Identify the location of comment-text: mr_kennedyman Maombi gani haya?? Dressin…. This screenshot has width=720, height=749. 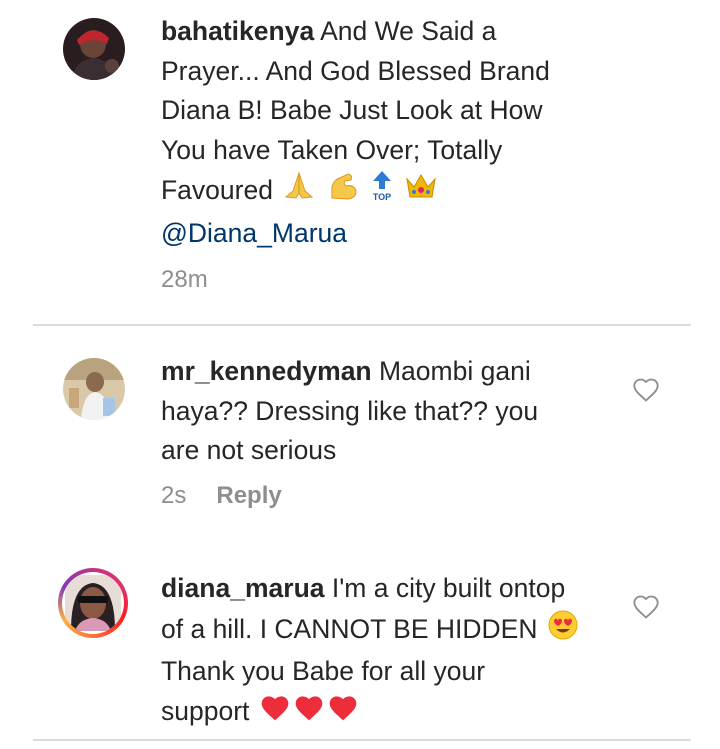
(391, 411).